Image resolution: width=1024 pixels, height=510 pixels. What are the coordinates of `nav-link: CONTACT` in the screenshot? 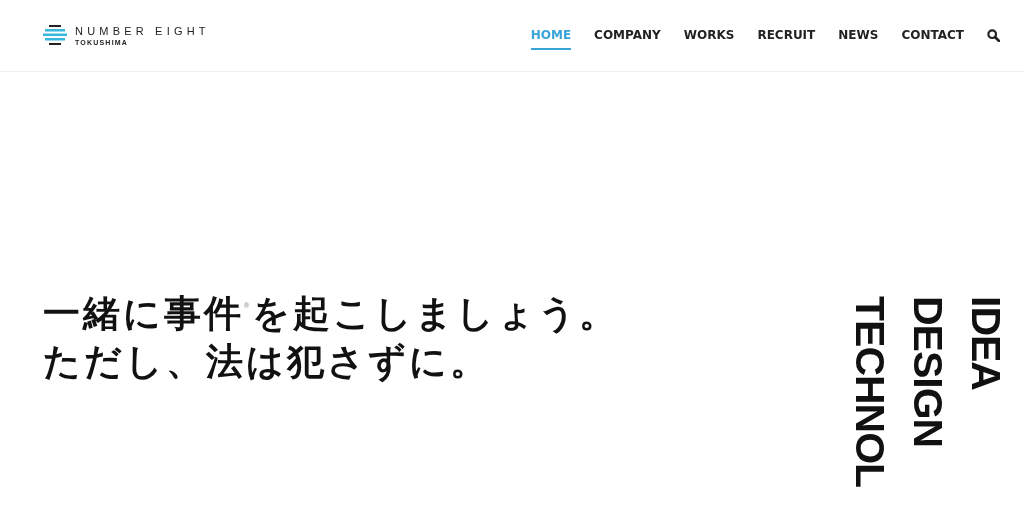 It's located at (932, 35).